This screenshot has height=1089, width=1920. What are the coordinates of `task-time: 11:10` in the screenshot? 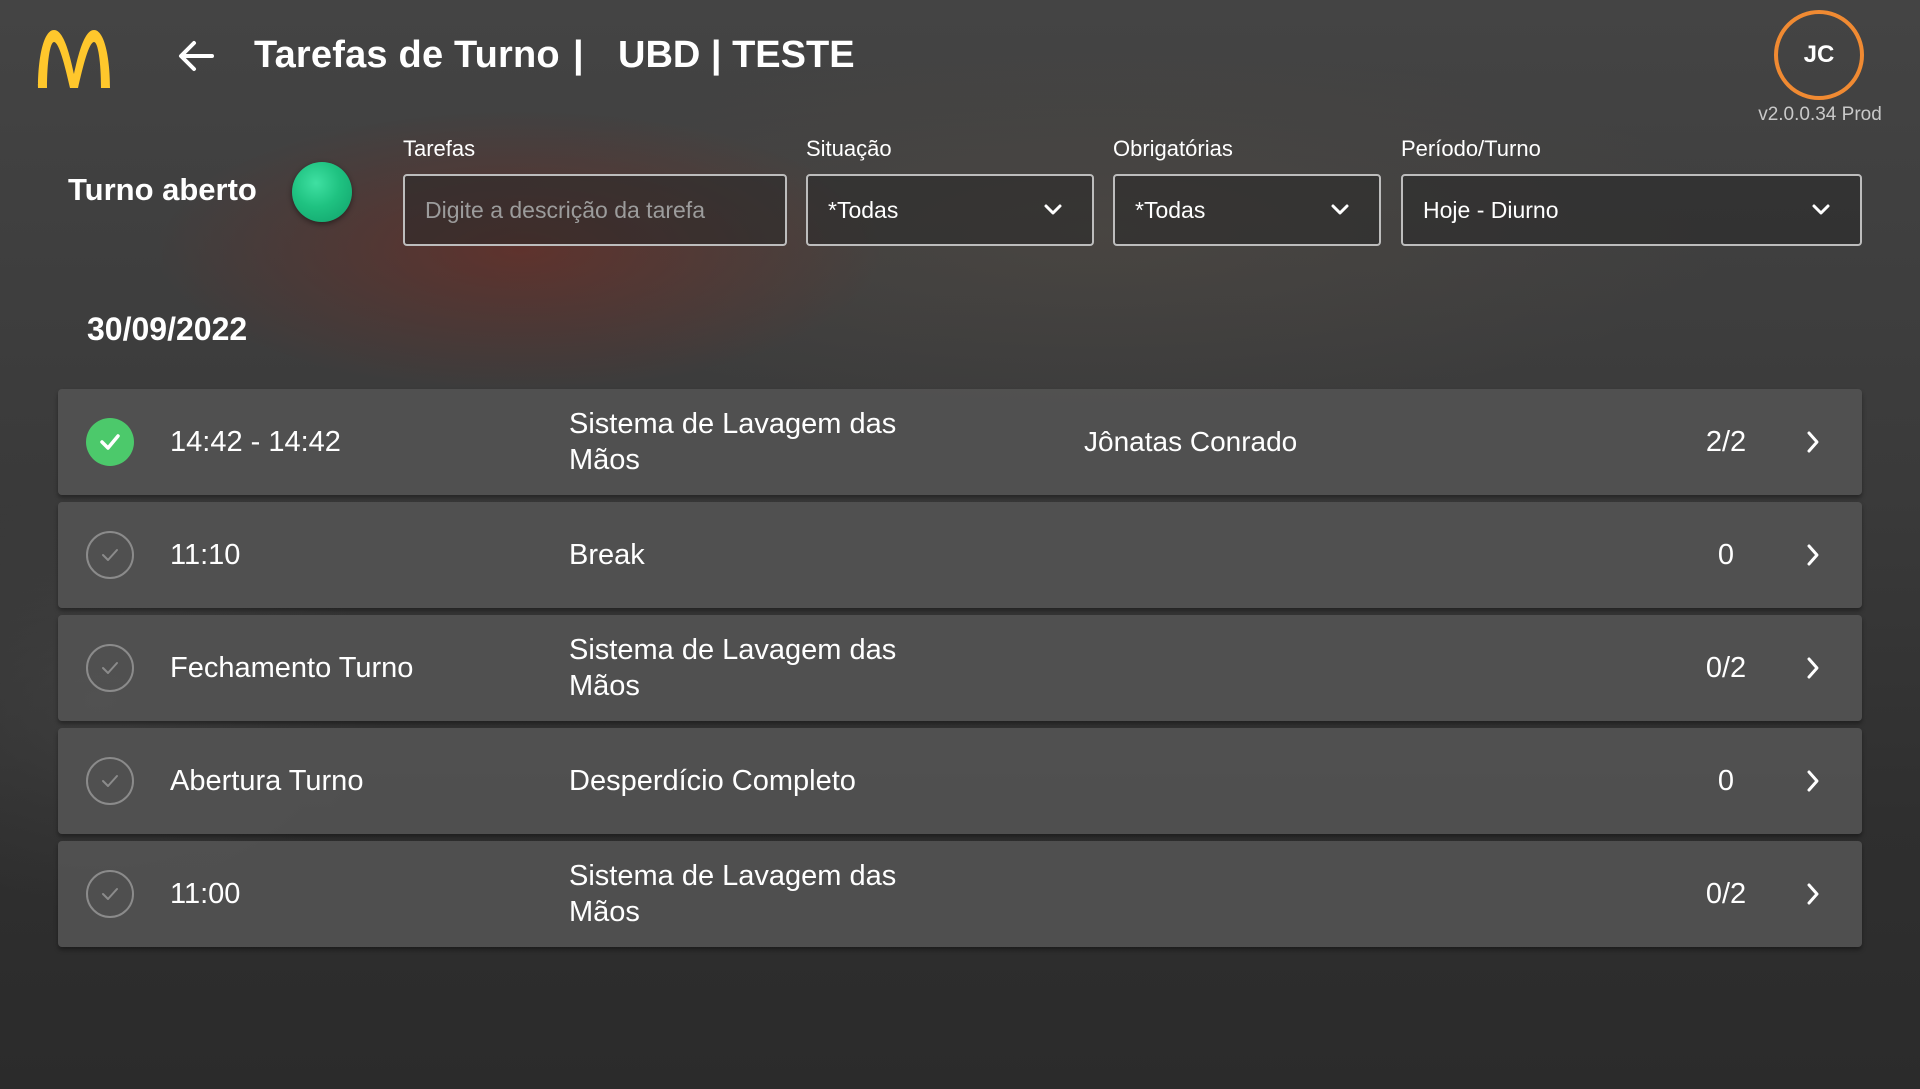 It's located at (205, 554).